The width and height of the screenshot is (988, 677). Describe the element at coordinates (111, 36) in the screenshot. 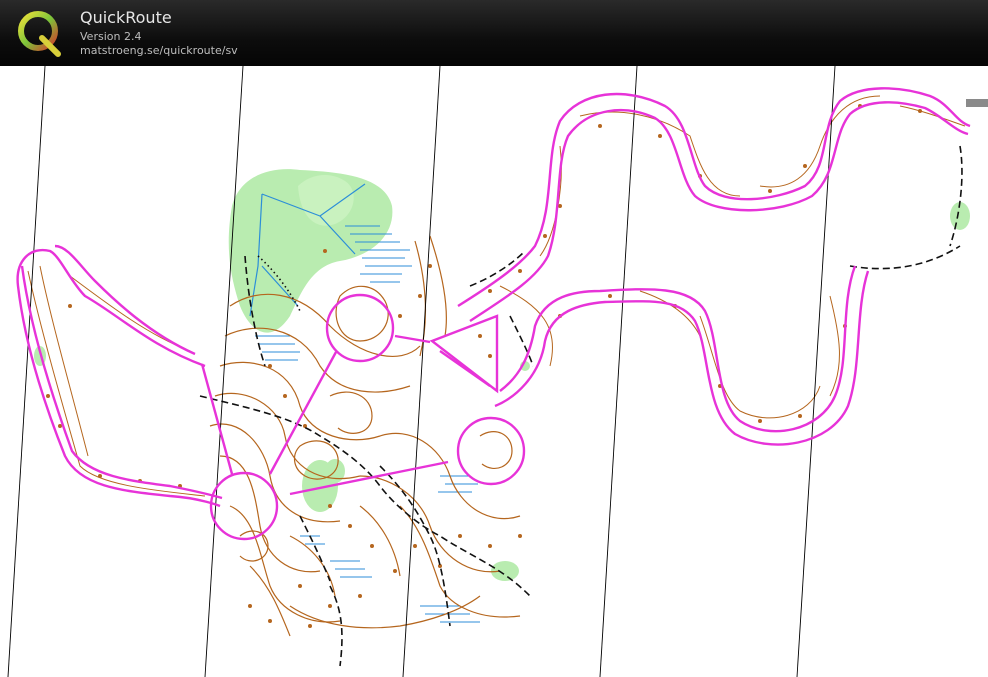

I see `app-version: Version 2.4` at that location.